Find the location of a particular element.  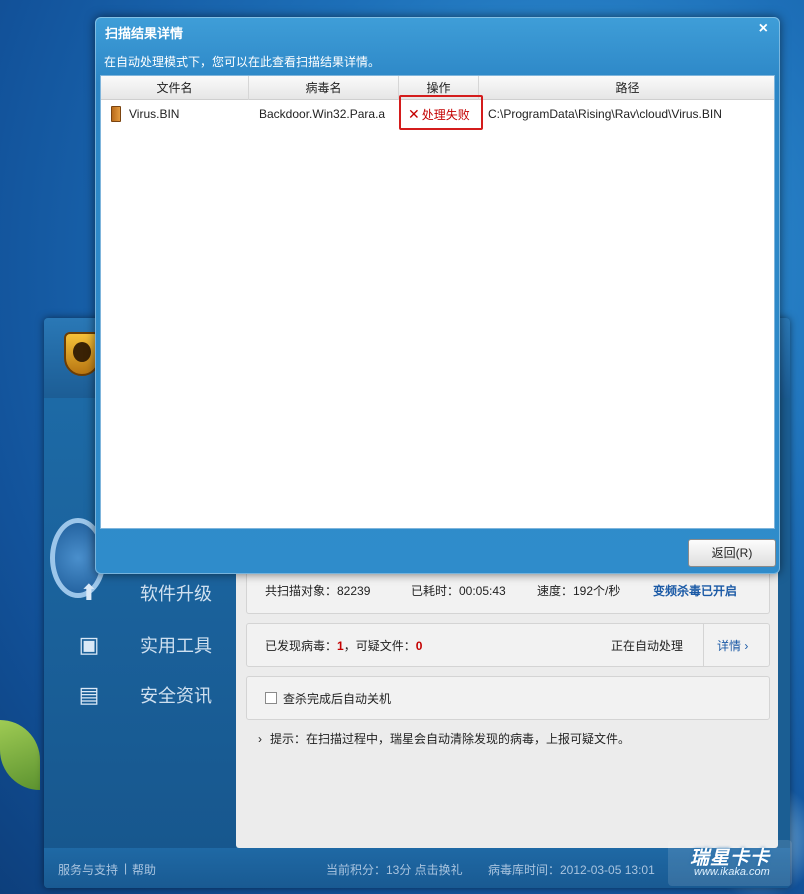

toolbox-icon: ▣ is located at coordinates (89, 644).